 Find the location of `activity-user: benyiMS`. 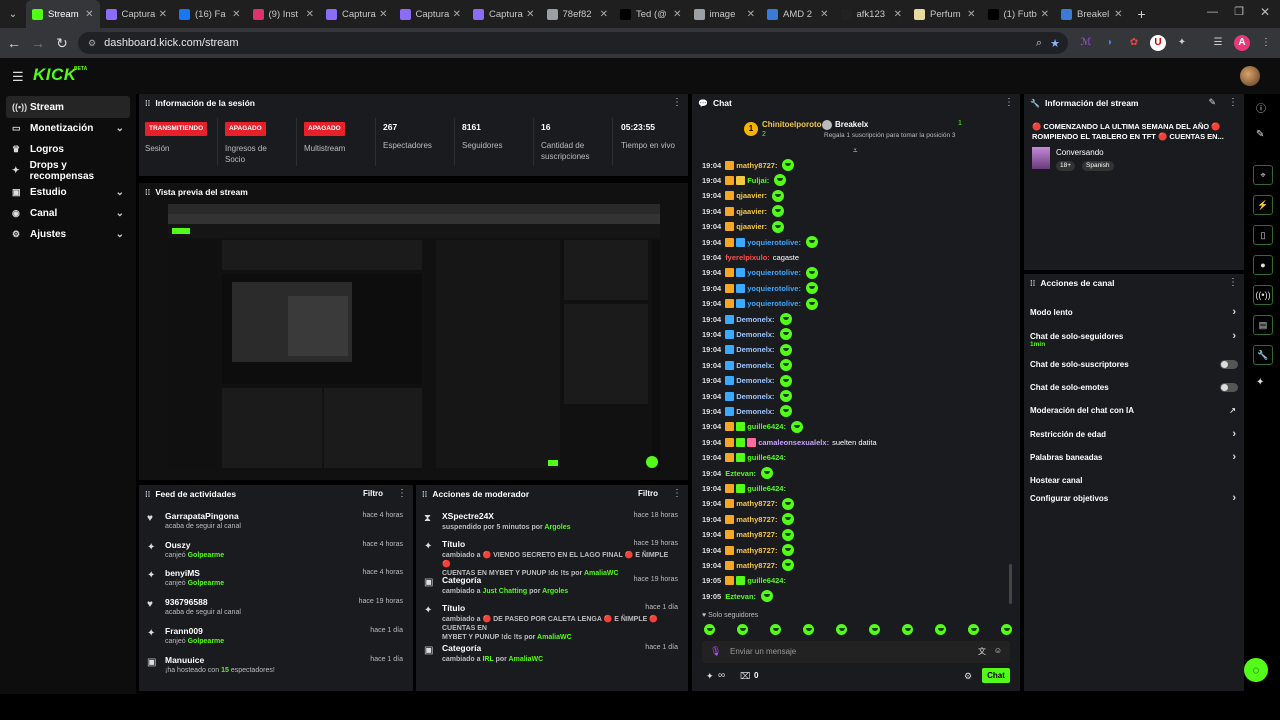

activity-user: benyiMS is located at coordinates (182, 573).